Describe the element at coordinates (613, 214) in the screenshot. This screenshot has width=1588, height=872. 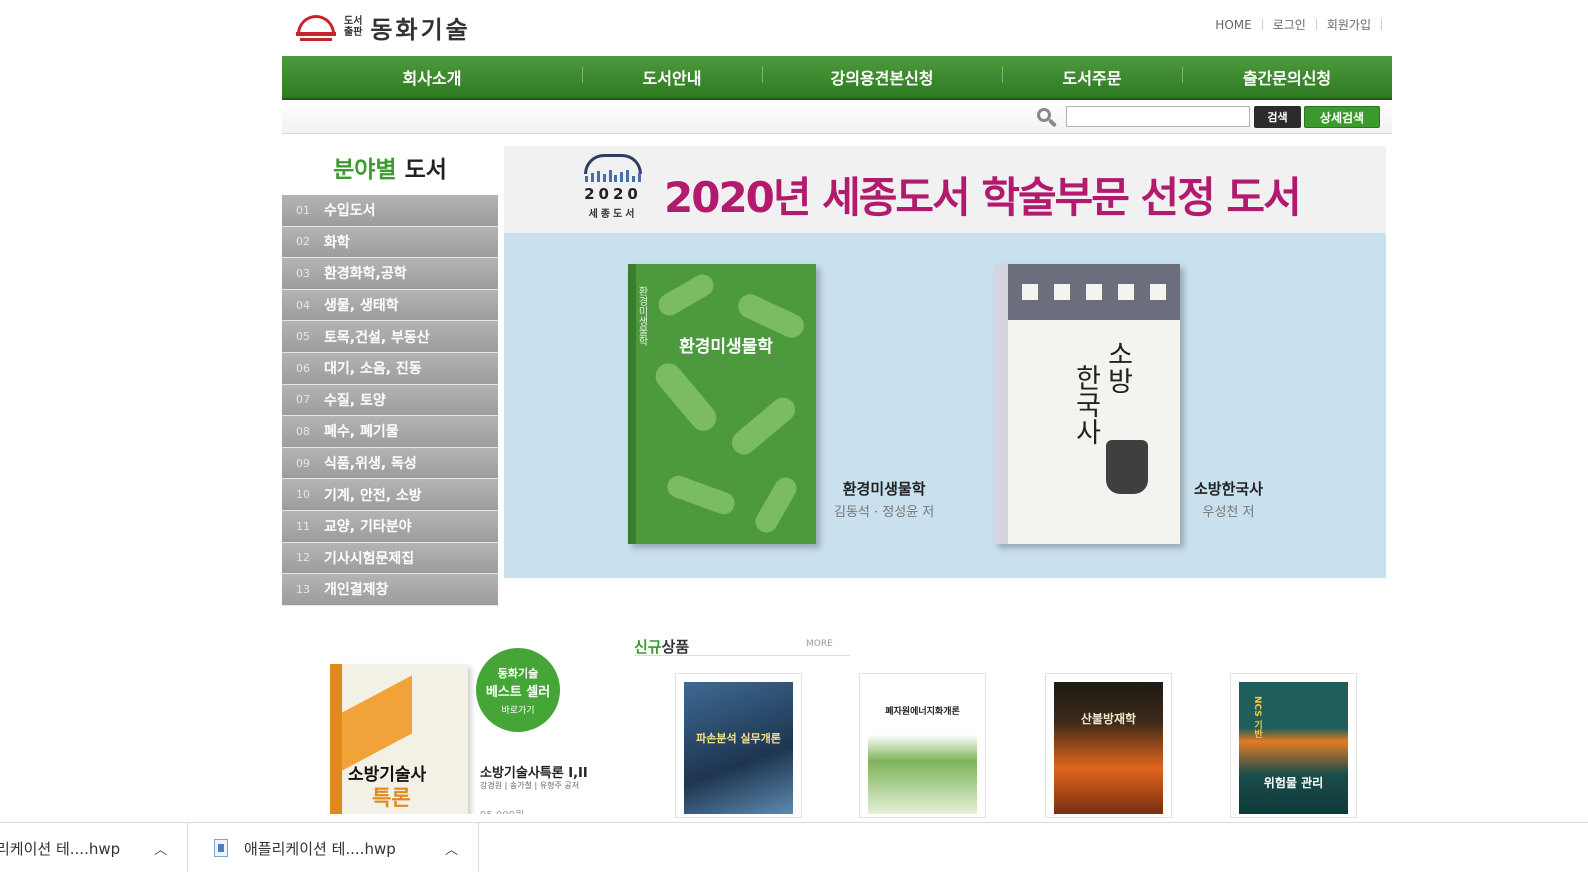
I see `award-label: 세종도서` at that location.